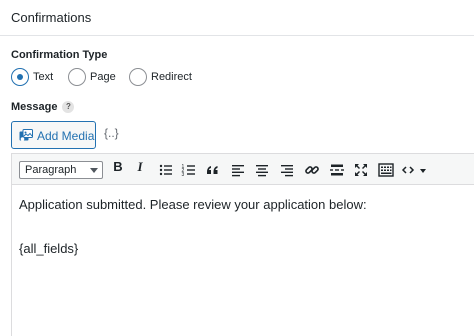  I want to click on add-media-label: Add Media, so click(66, 136).